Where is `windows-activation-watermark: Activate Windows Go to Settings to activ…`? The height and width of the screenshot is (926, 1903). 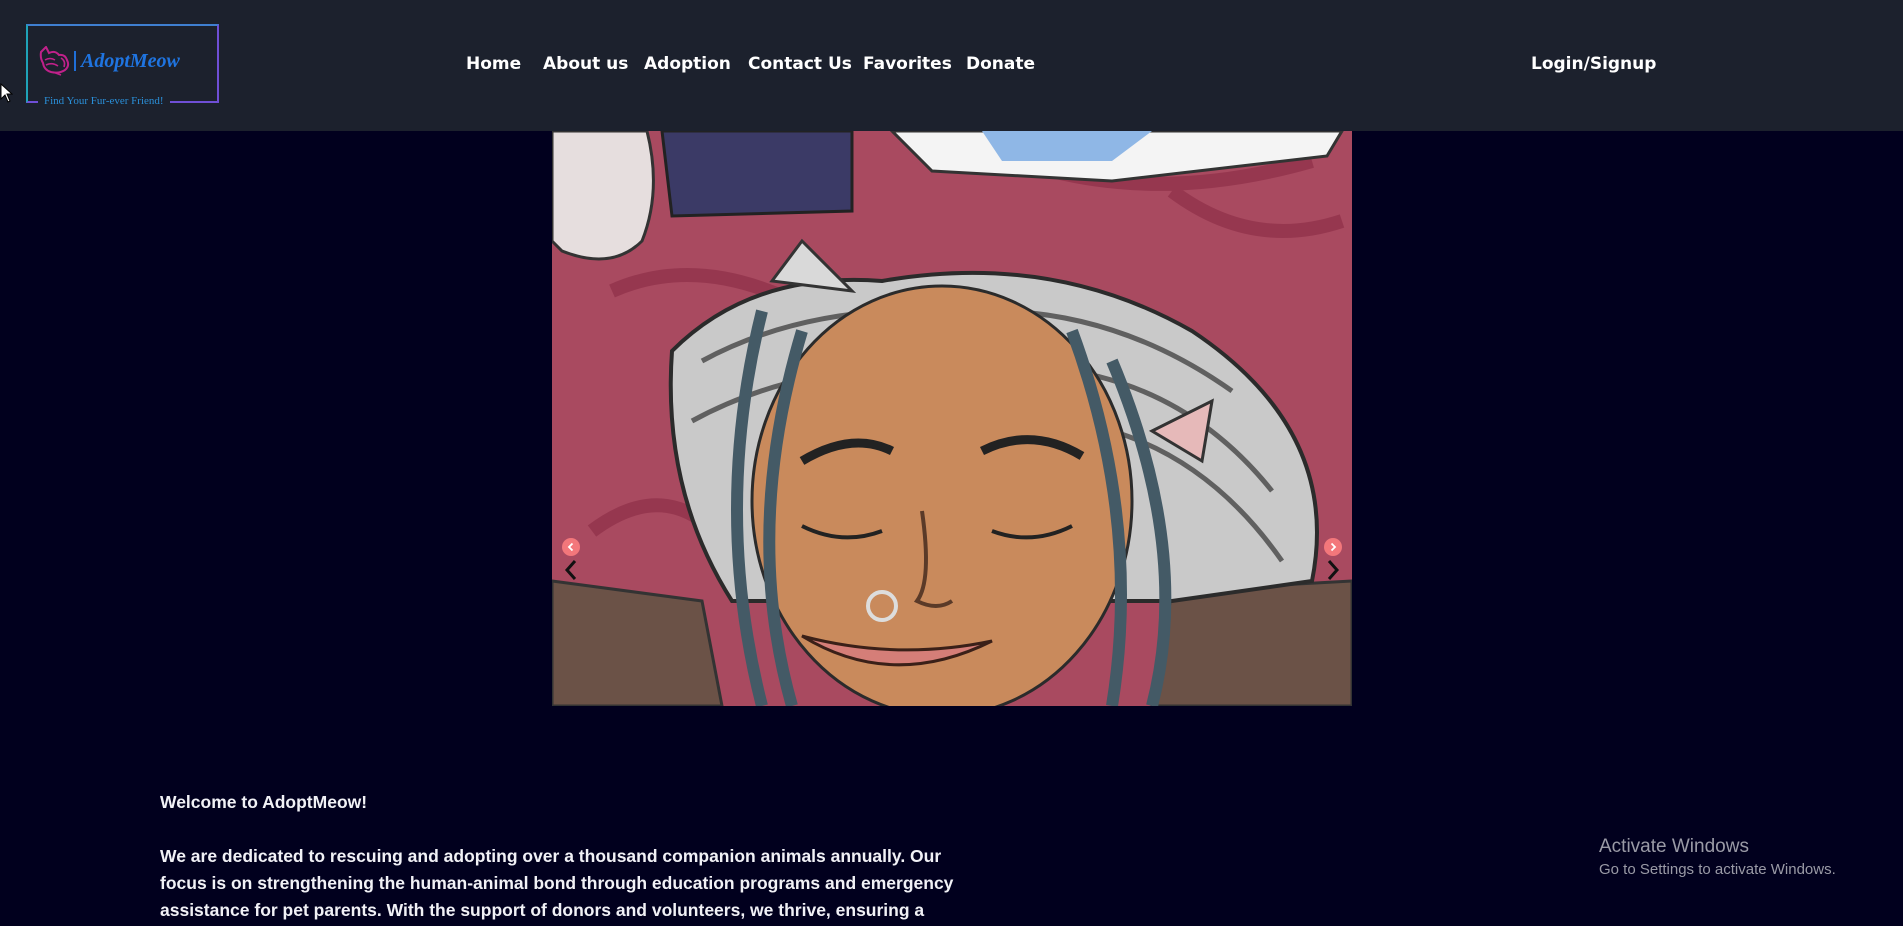 windows-activation-watermark: Activate Windows Go to Settings to activ… is located at coordinates (1717, 857).